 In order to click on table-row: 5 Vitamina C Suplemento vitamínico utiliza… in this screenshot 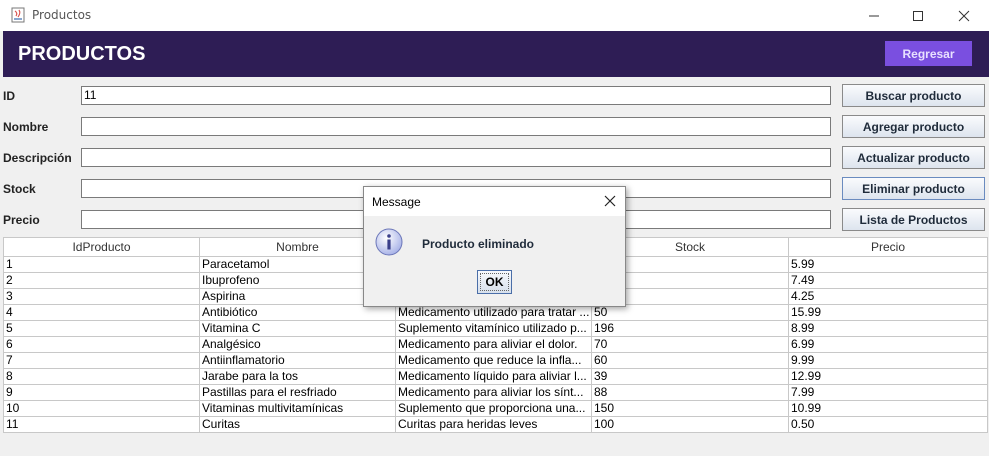, I will do `click(495, 328)`.